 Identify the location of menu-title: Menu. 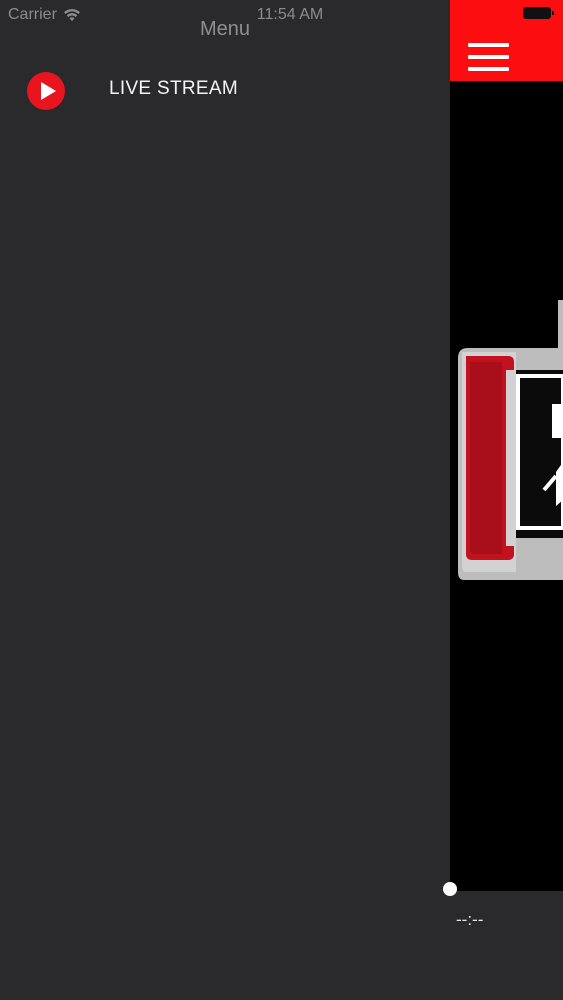
(225, 29).